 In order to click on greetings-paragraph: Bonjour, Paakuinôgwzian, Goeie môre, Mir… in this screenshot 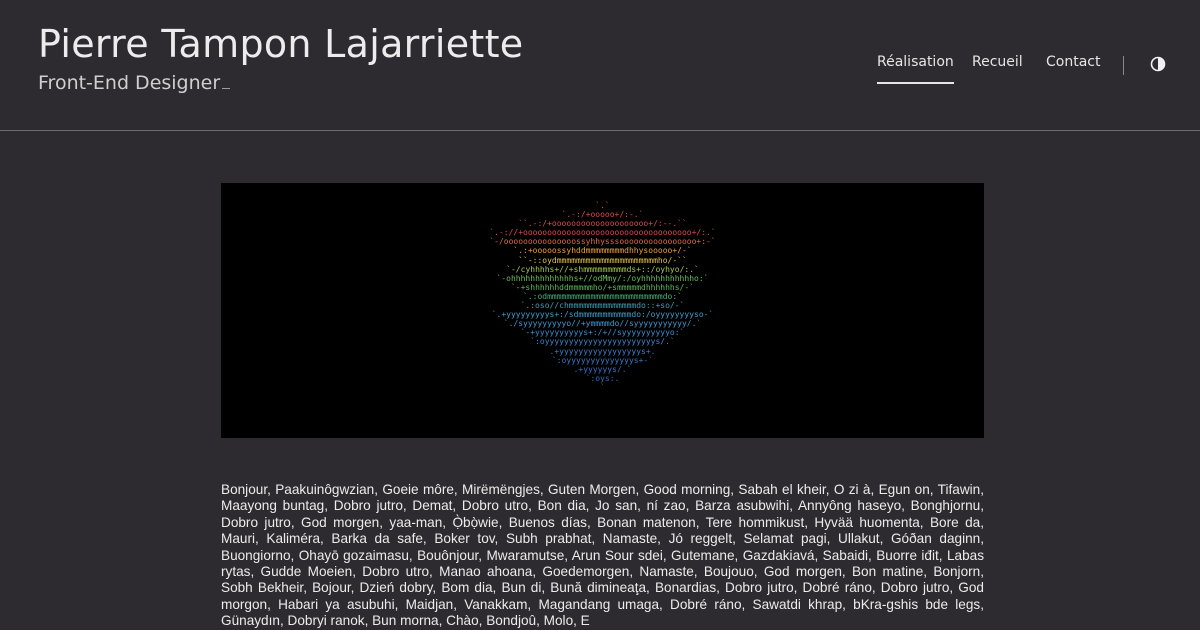, I will do `click(602, 555)`.